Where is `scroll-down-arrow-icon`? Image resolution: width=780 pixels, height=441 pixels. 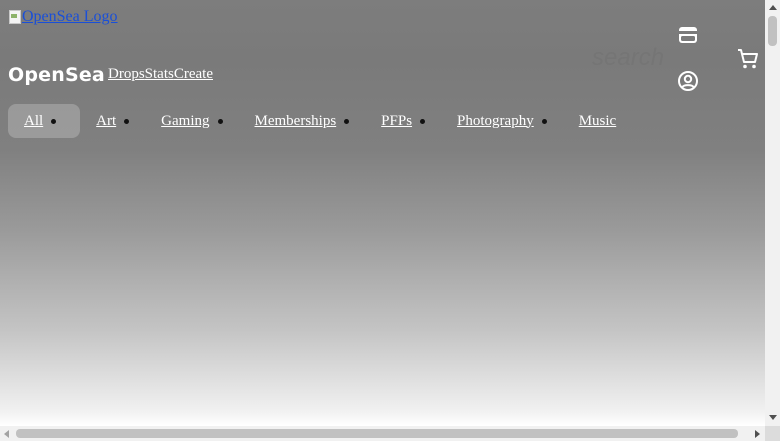
scroll-down-arrow-icon is located at coordinates (773, 417).